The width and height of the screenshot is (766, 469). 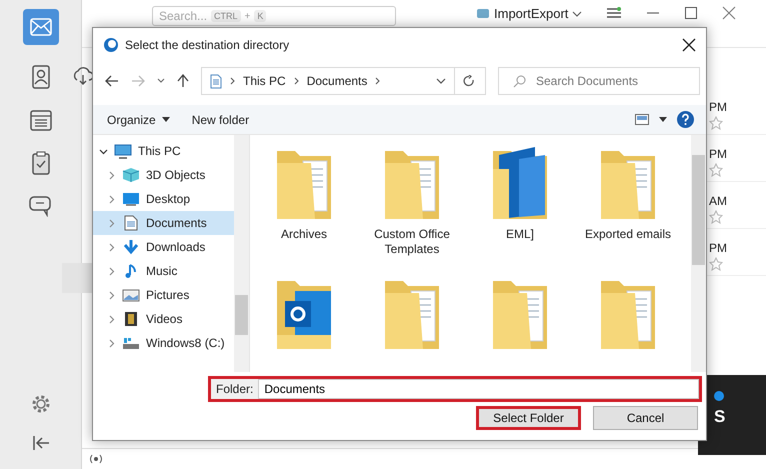 I want to click on account-name: ImportExport, so click(x=531, y=13).